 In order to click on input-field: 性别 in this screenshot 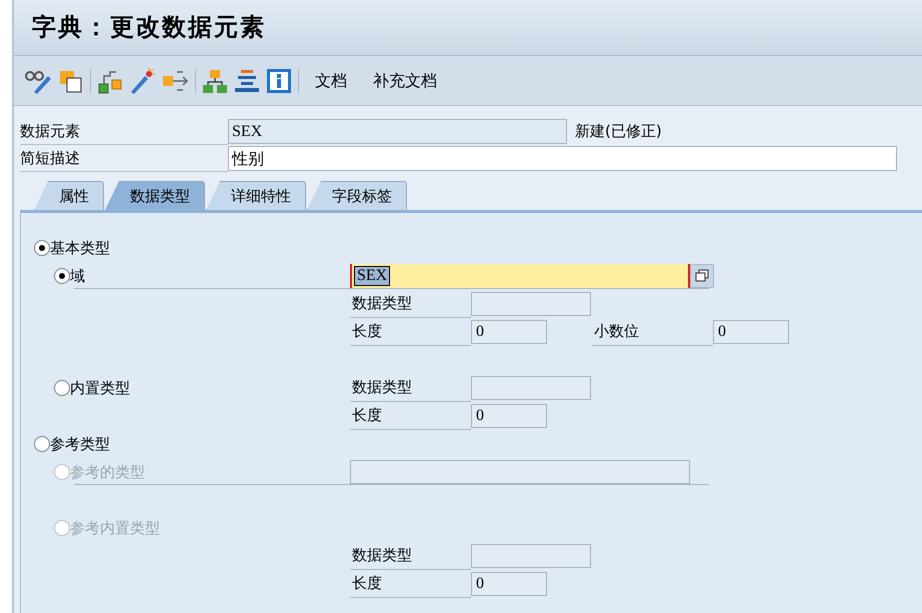, I will do `click(562, 158)`.